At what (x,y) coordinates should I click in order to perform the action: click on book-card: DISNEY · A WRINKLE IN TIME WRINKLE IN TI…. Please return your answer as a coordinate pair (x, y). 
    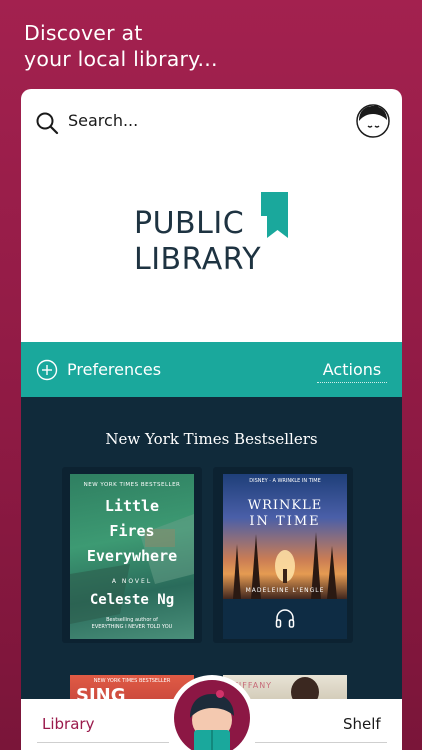
    Looking at the image, I should click on (283, 555).